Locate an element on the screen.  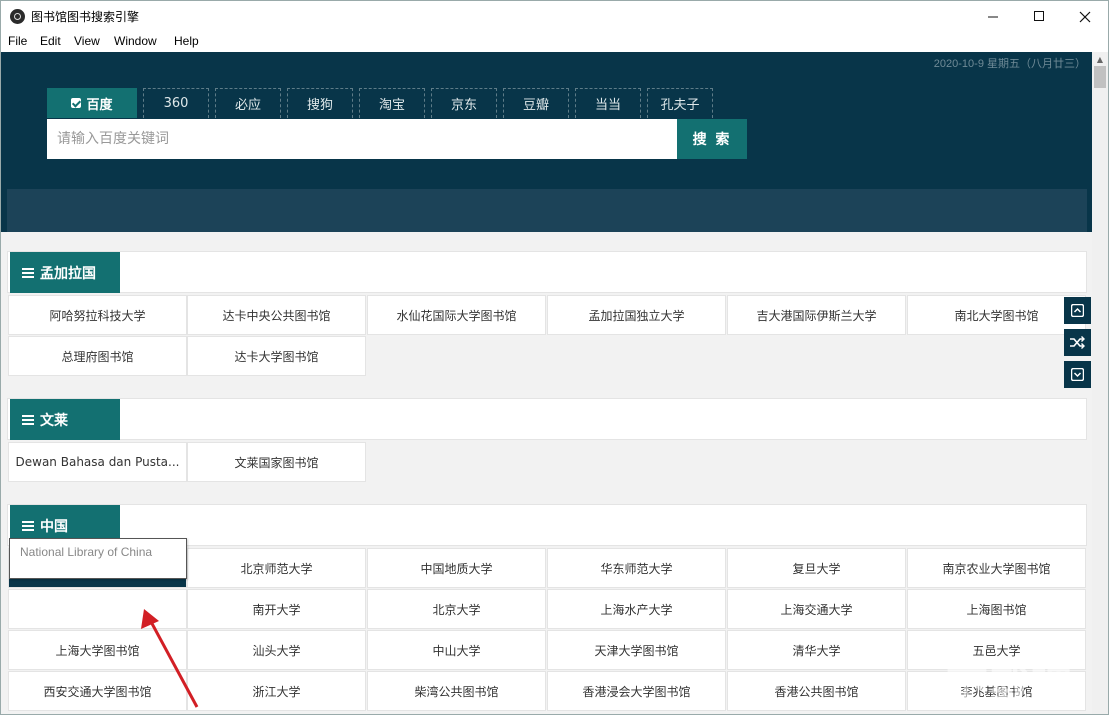
tab-dangdang: 当当 is located at coordinates (608, 103).